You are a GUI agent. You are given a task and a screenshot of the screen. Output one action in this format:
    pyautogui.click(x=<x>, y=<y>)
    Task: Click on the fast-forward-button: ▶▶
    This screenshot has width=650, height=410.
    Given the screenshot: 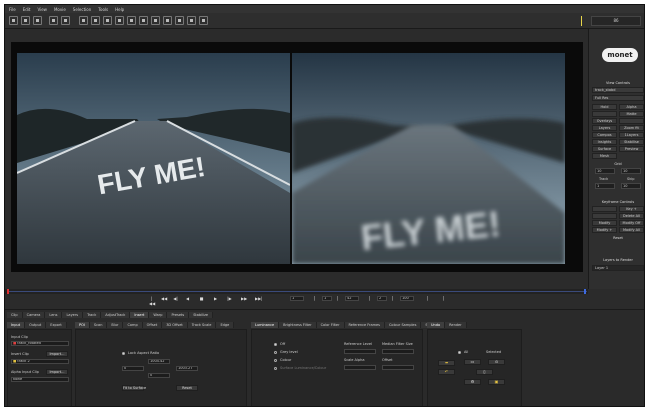 What is the action you would take?
    pyautogui.click(x=244, y=298)
    